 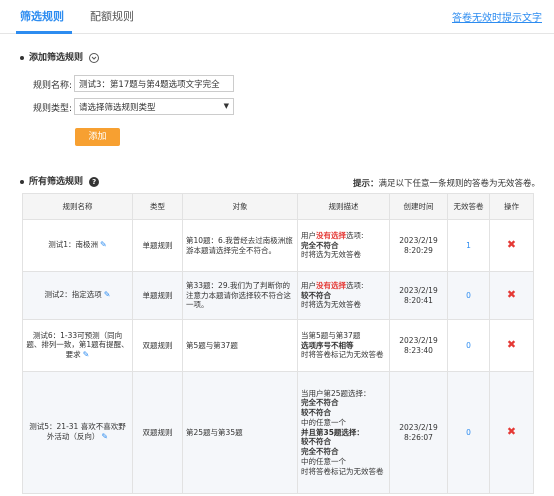 I want to click on rule-object-cell: 第10题：6.我曾经去过南极洲旅游本题请选择完全不符合。, so click(x=240, y=245).